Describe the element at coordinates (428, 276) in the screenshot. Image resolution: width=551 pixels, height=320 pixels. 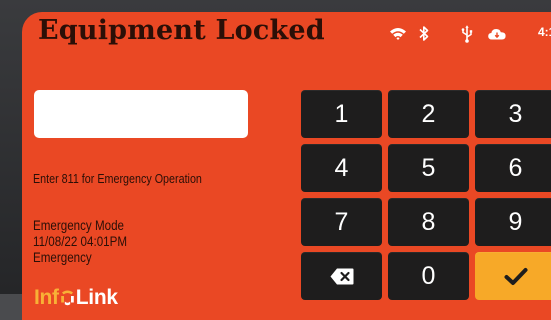
I see `key-0: 0` at that location.